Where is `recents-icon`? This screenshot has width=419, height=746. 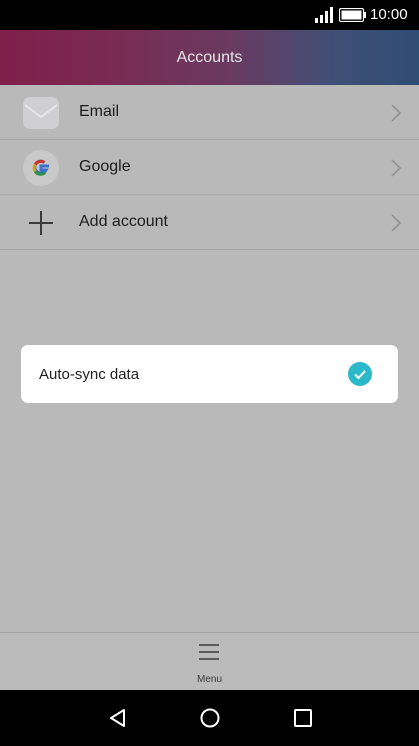
recents-icon is located at coordinates (303, 718).